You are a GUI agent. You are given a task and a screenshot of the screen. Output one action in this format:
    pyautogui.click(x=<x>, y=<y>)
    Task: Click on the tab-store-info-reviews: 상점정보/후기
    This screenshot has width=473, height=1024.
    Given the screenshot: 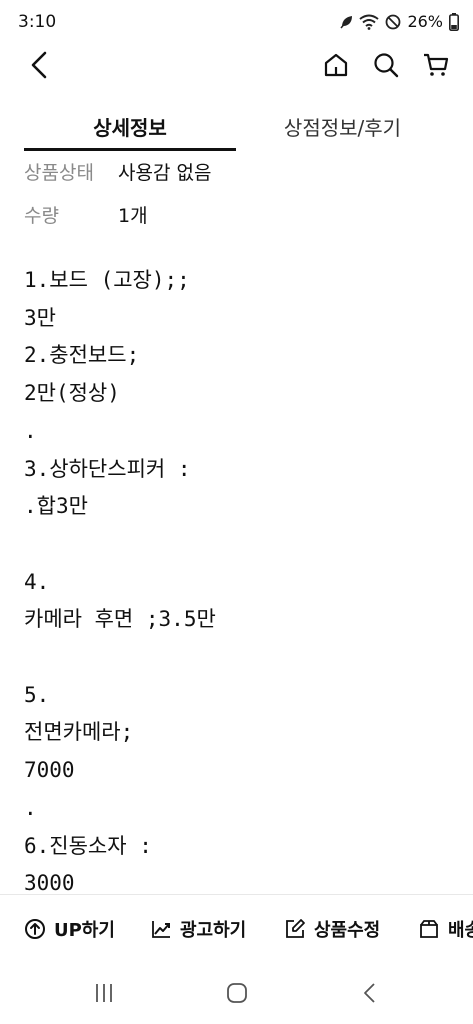 What is the action you would take?
    pyautogui.click(x=342, y=126)
    